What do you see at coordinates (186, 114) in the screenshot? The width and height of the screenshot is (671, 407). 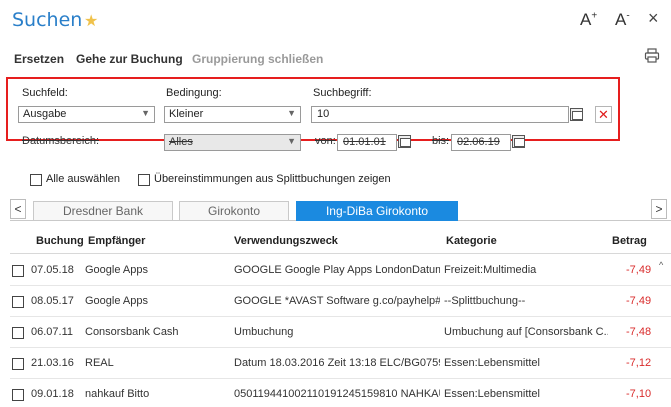 I see `condition-value: Kleiner` at bounding box center [186, 114].